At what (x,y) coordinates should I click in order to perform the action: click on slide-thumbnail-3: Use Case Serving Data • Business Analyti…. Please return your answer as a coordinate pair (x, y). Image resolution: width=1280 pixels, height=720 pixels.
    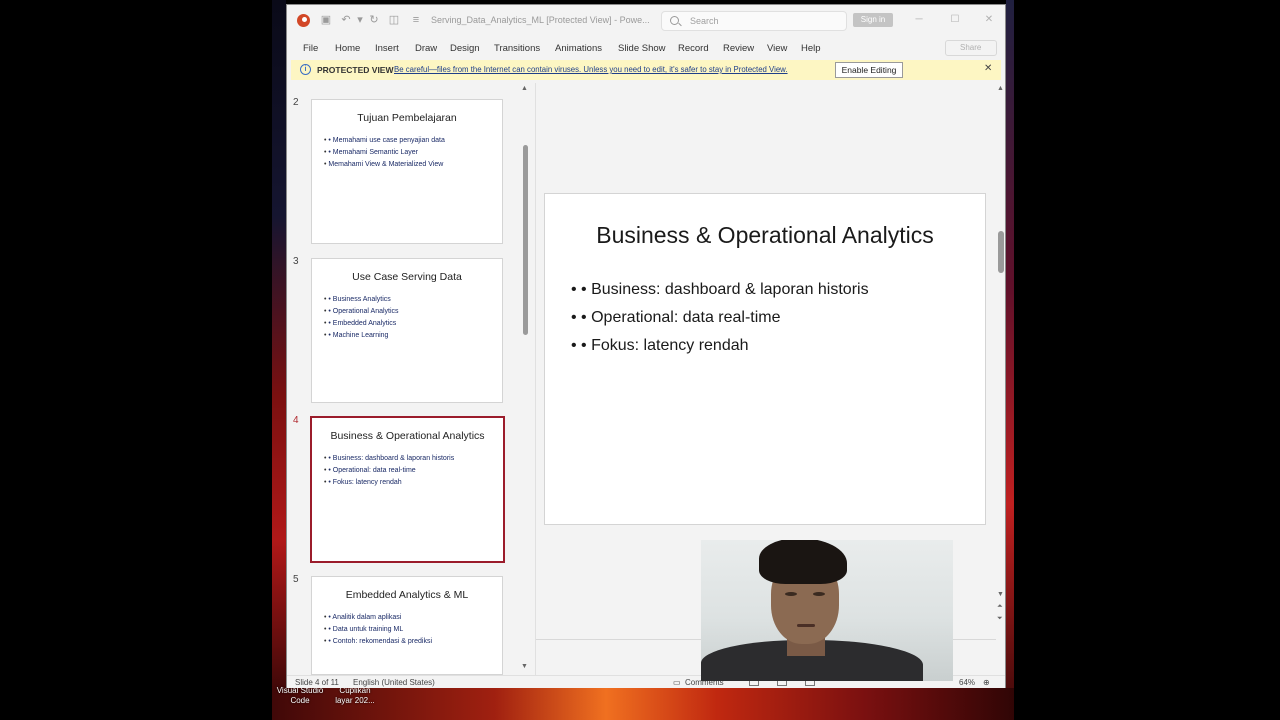
    Looking at the image, I should click on (407, 330).